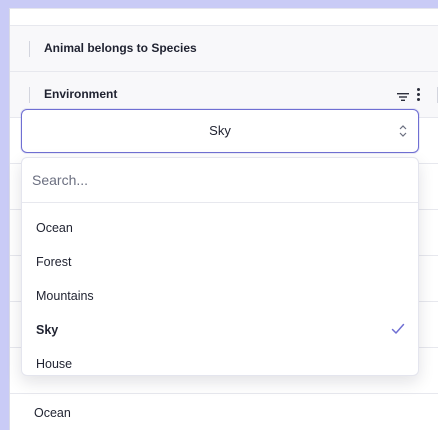 Image resolution: width=438 pixels, height=430 pixels. I want to click on chevron-up-down-icon, so click(403, 131).